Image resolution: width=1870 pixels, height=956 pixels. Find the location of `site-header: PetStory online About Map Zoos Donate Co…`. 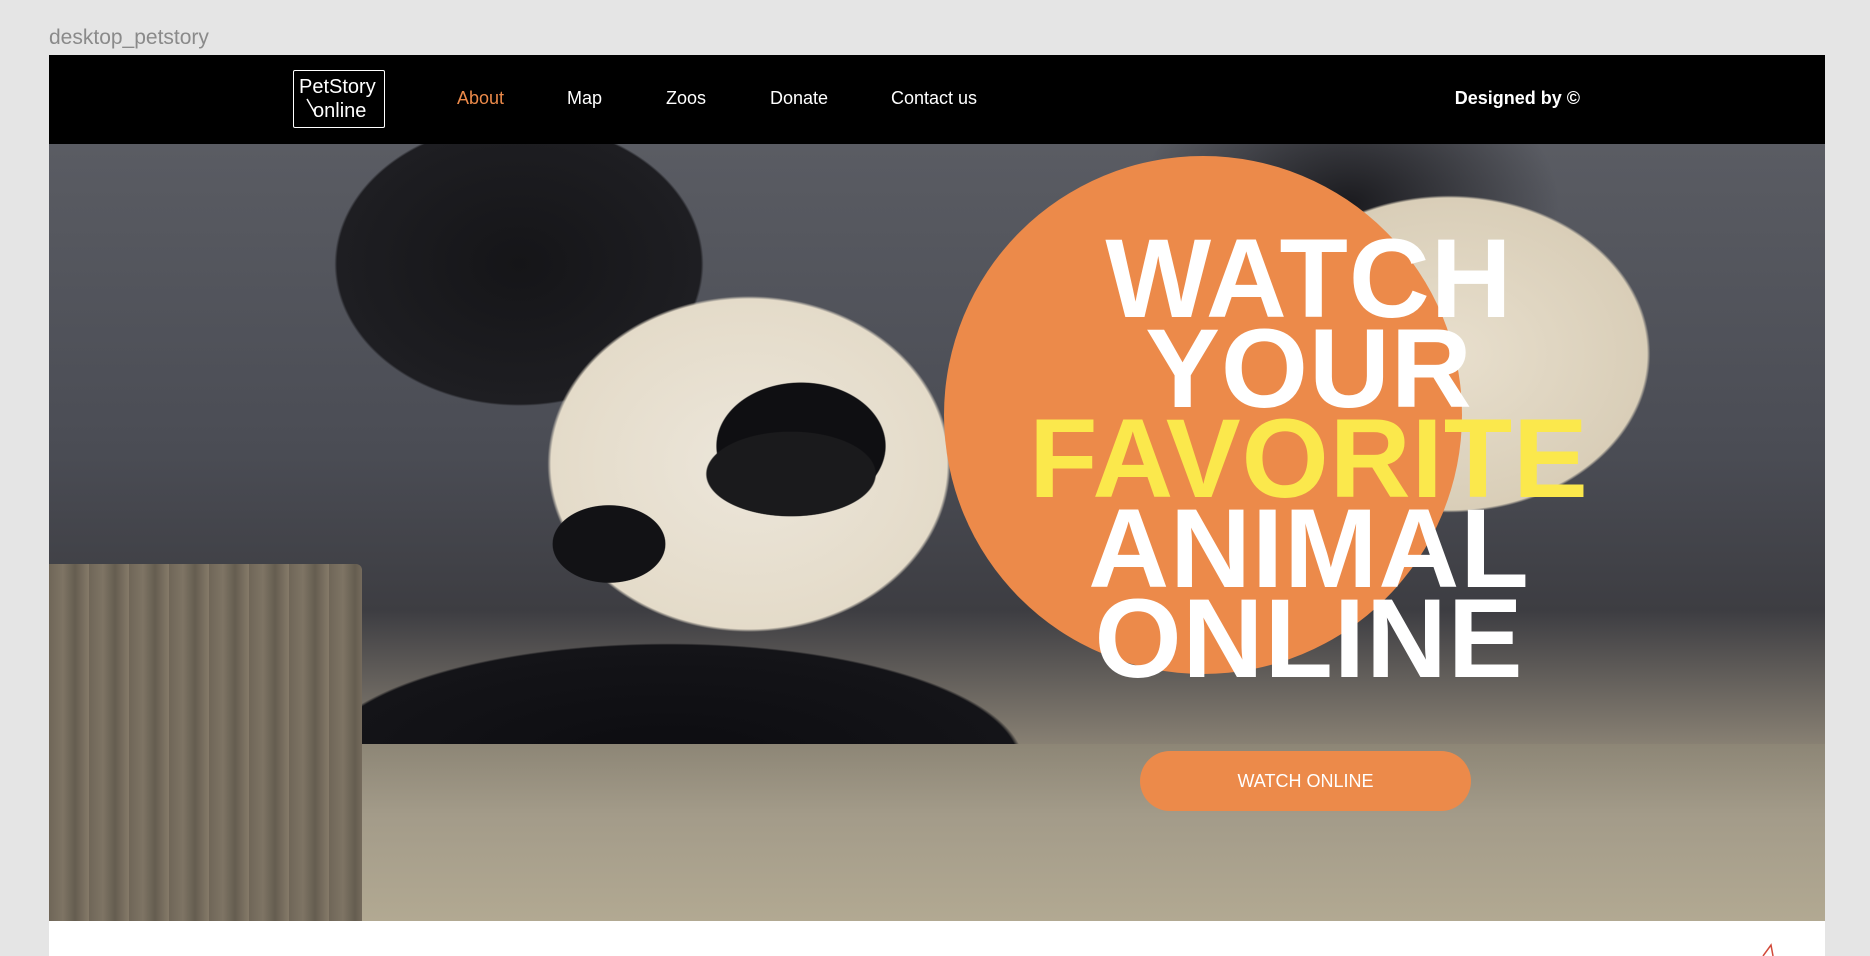

site-header: PetStory online About Map Zoos Donate Co… is located at coordinates (937, 99).